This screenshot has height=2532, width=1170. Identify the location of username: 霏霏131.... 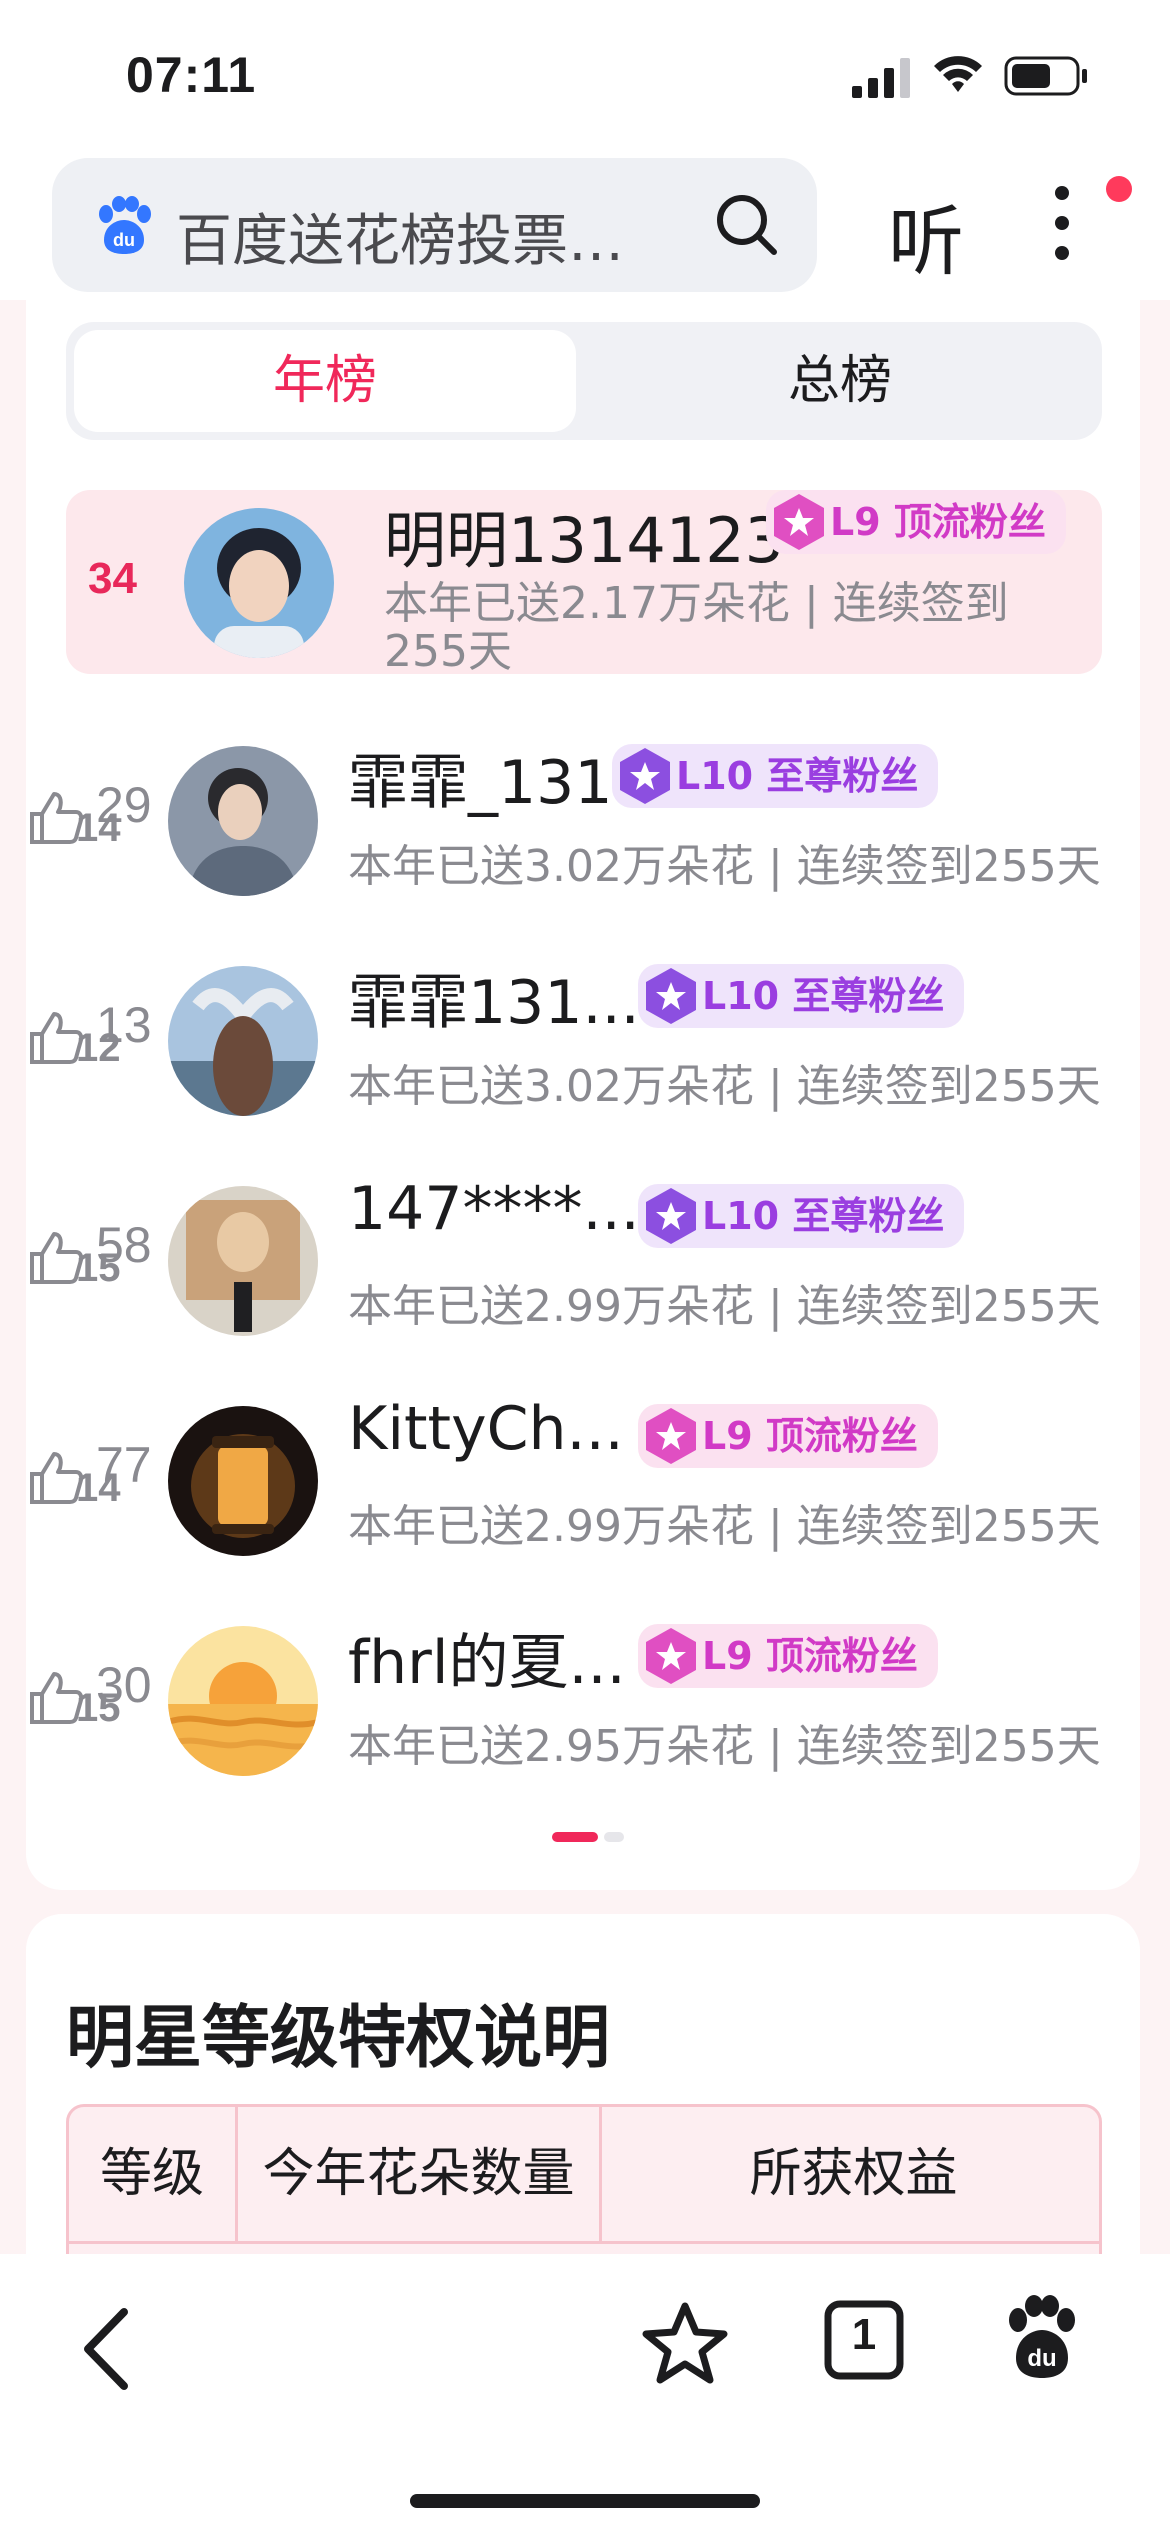
(494, 1003).